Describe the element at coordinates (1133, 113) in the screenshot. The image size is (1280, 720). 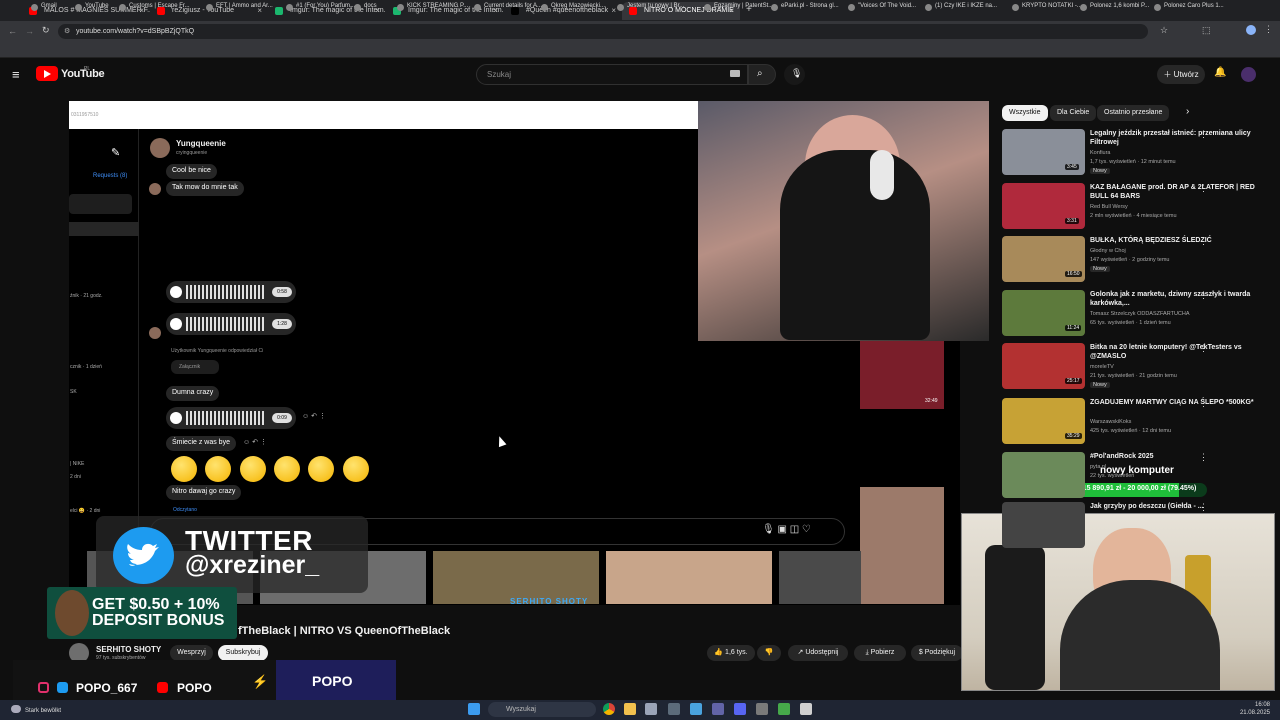
I see `filter-chip: Ostatnio przesłane` at that location.